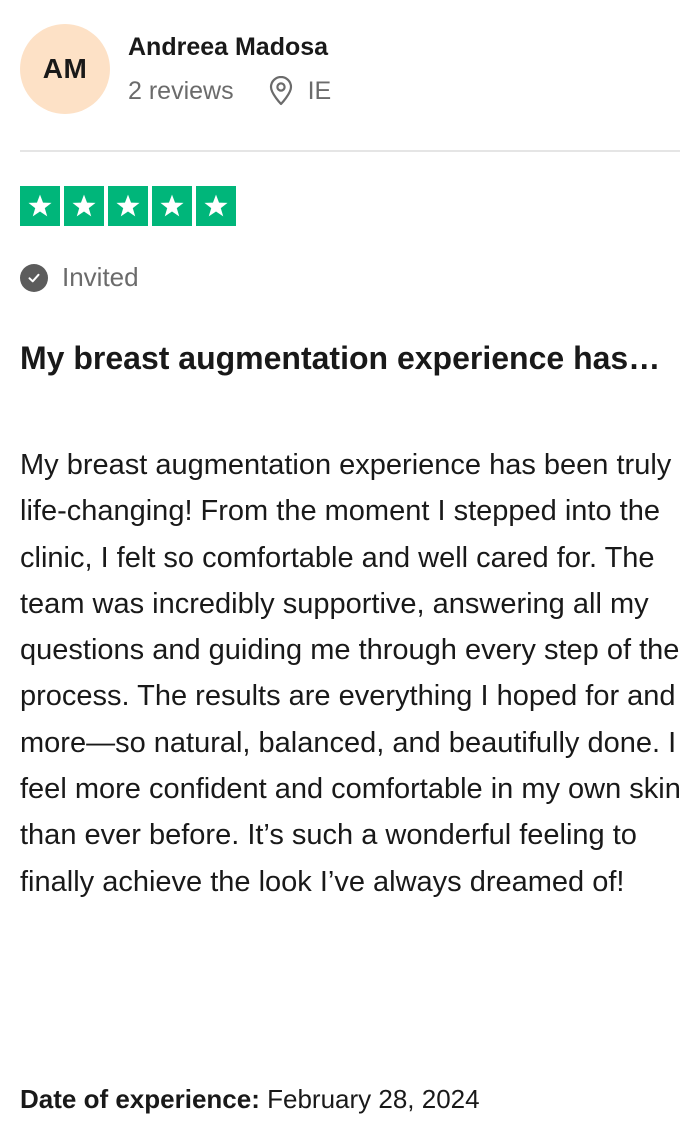  Describe the element at coordinates (65, 69) in the screenshot. I see `avatar: AM` at that location.